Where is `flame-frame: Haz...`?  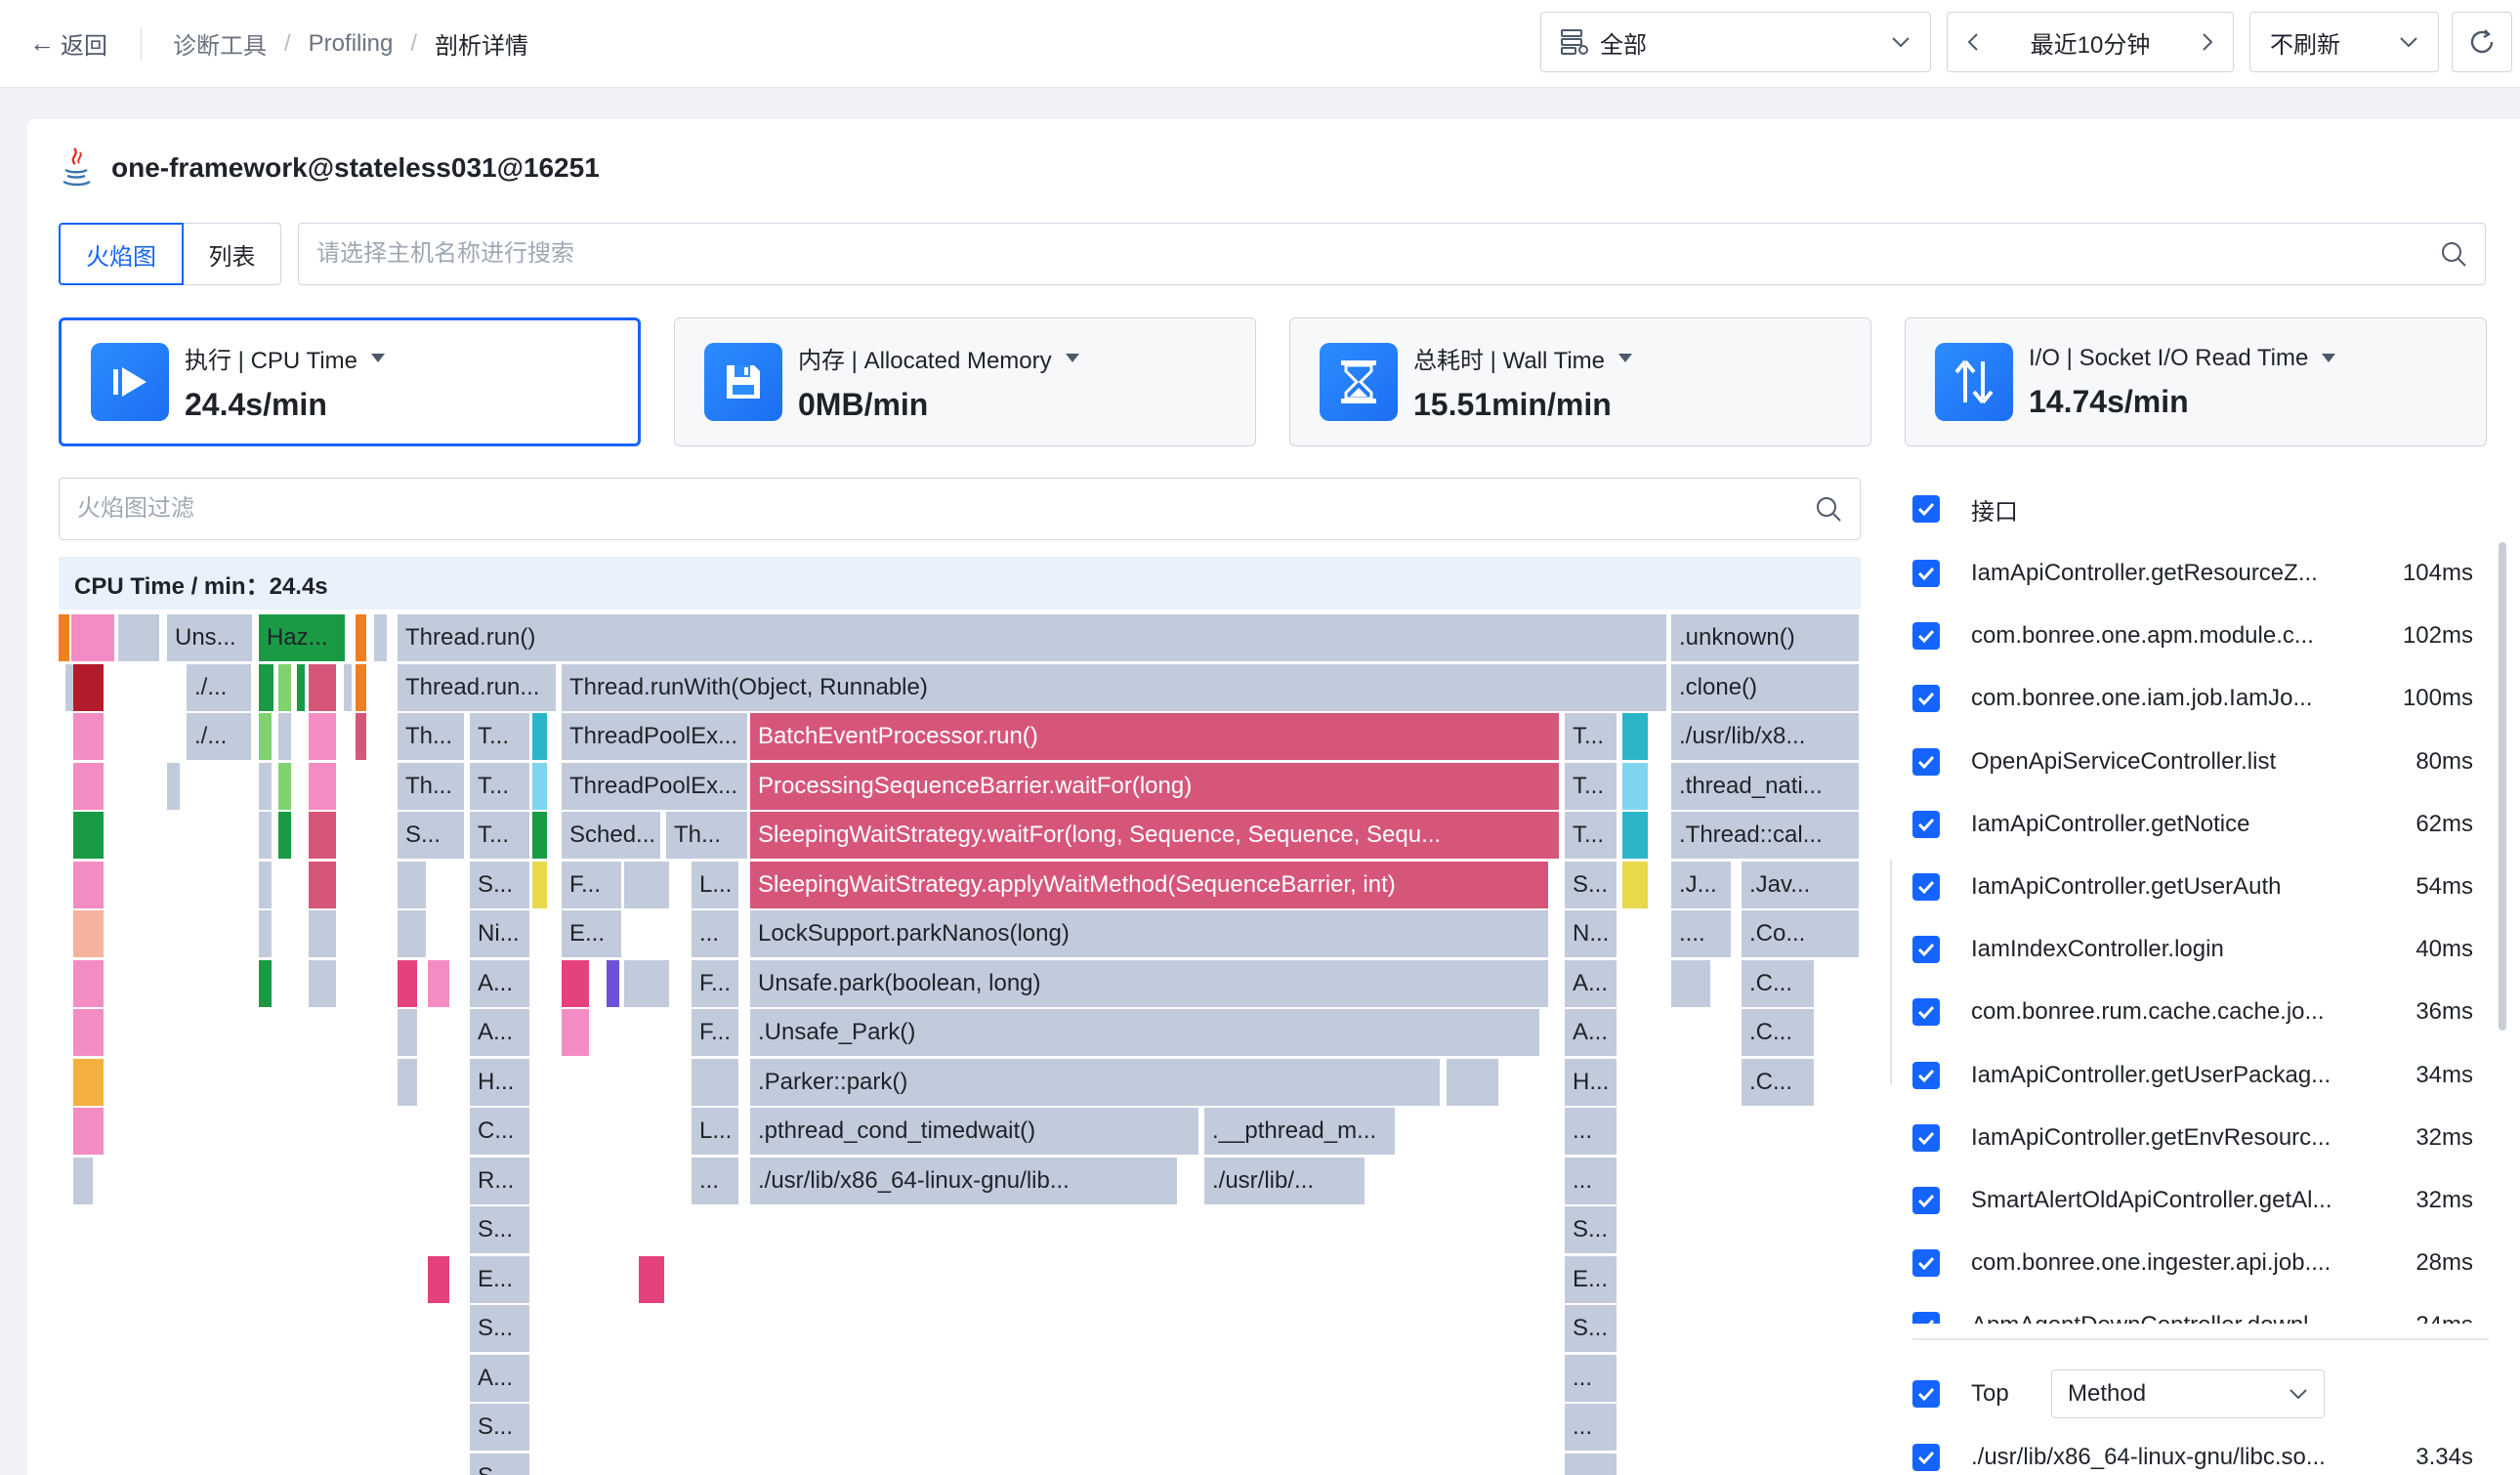
flame-frame: Haz... is located at coordinates (303, 638).